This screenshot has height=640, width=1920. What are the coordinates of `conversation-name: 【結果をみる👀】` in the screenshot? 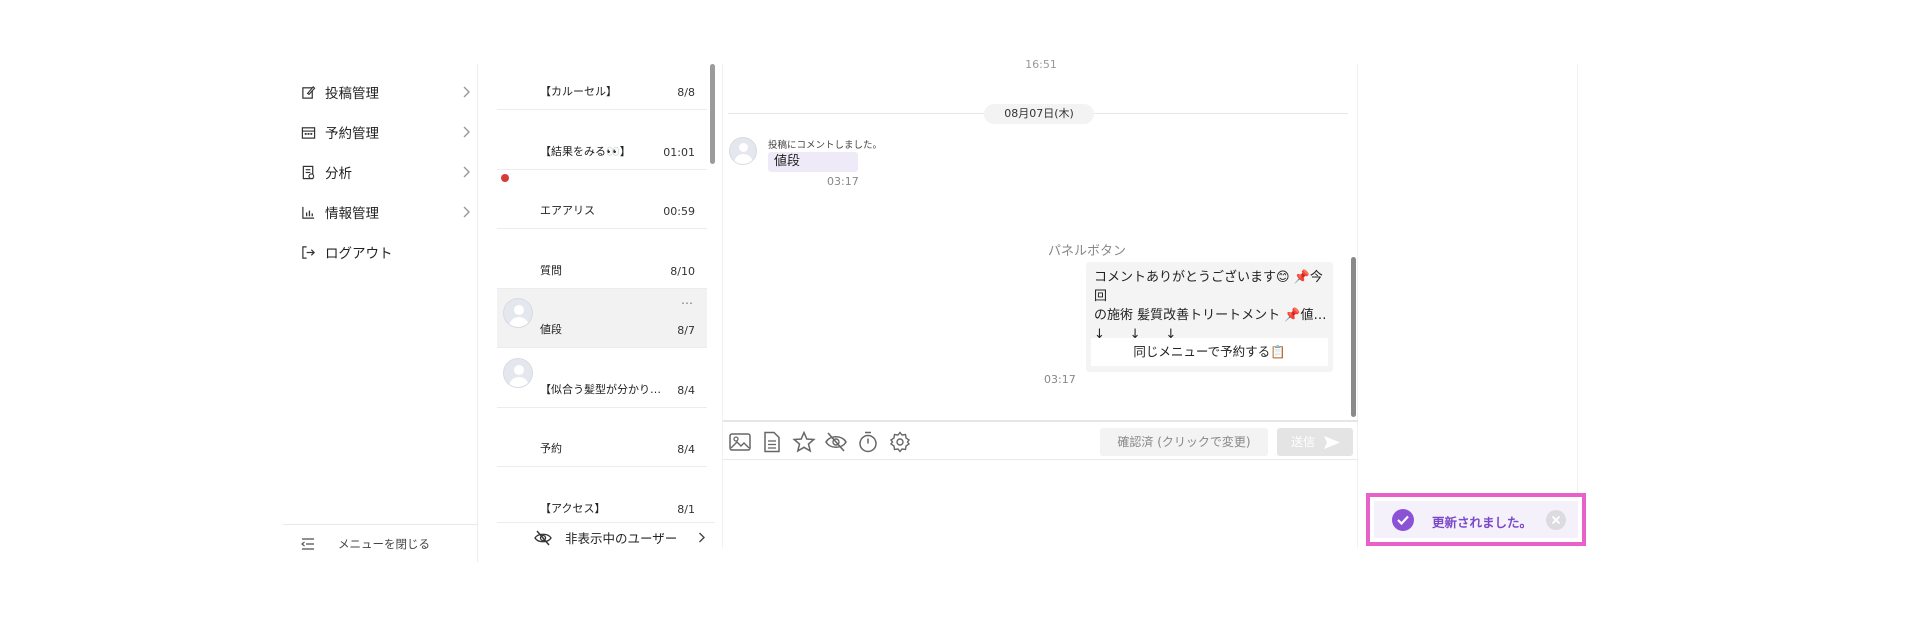 It's located at (585, 151).